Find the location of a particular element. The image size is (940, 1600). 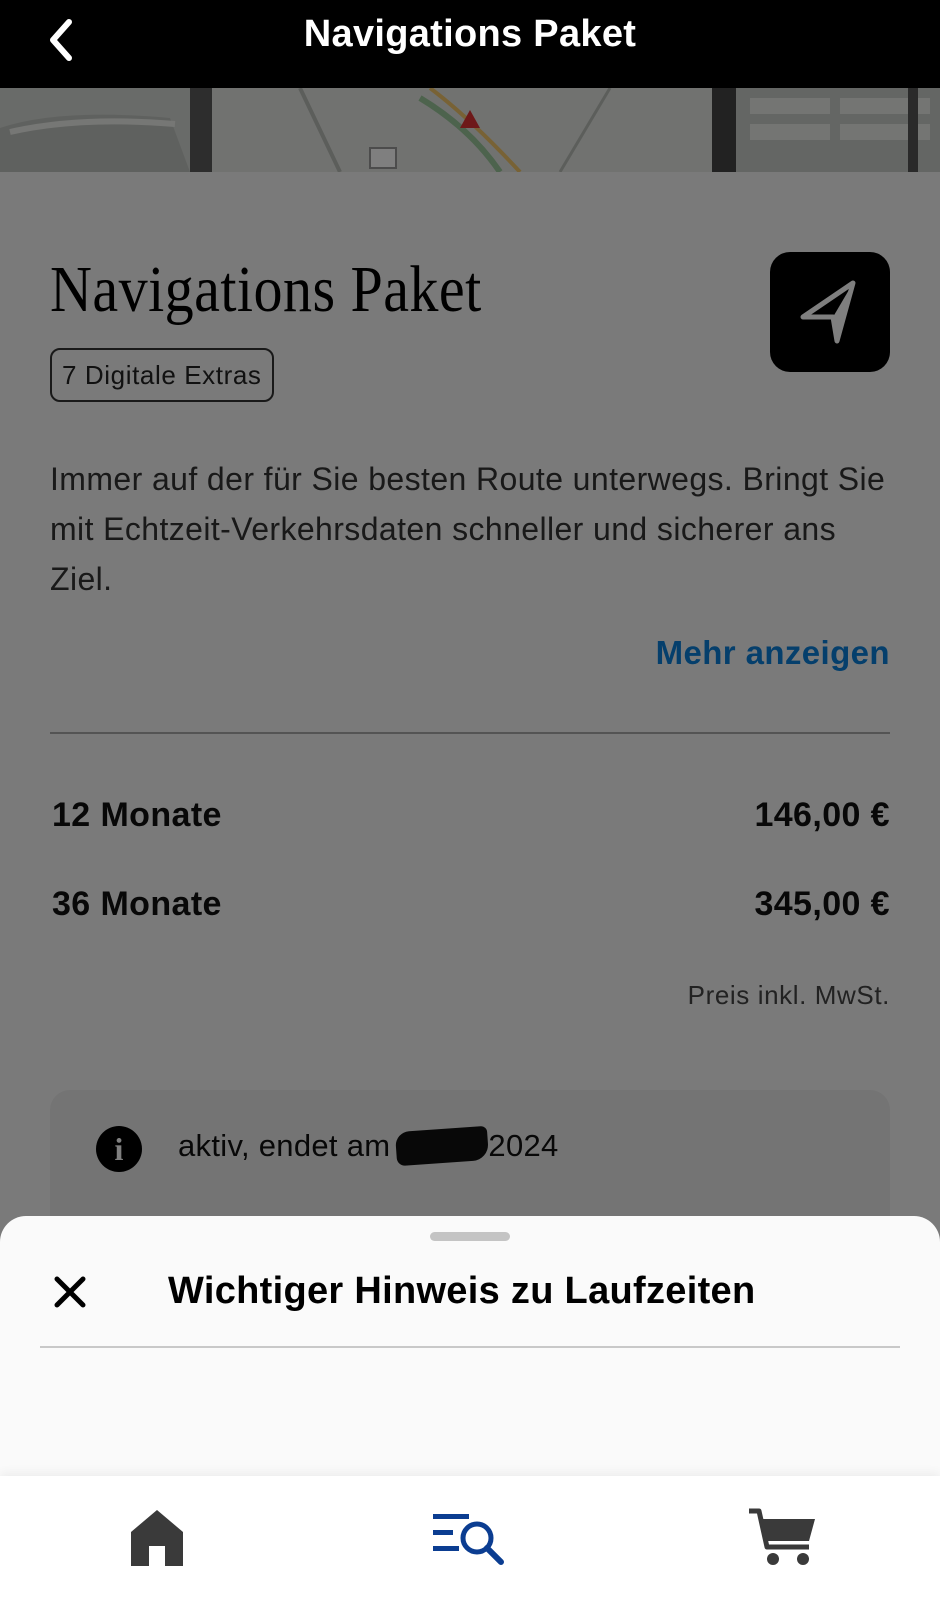

page-title: Navigations Paket is located at coordinates (470, 33).